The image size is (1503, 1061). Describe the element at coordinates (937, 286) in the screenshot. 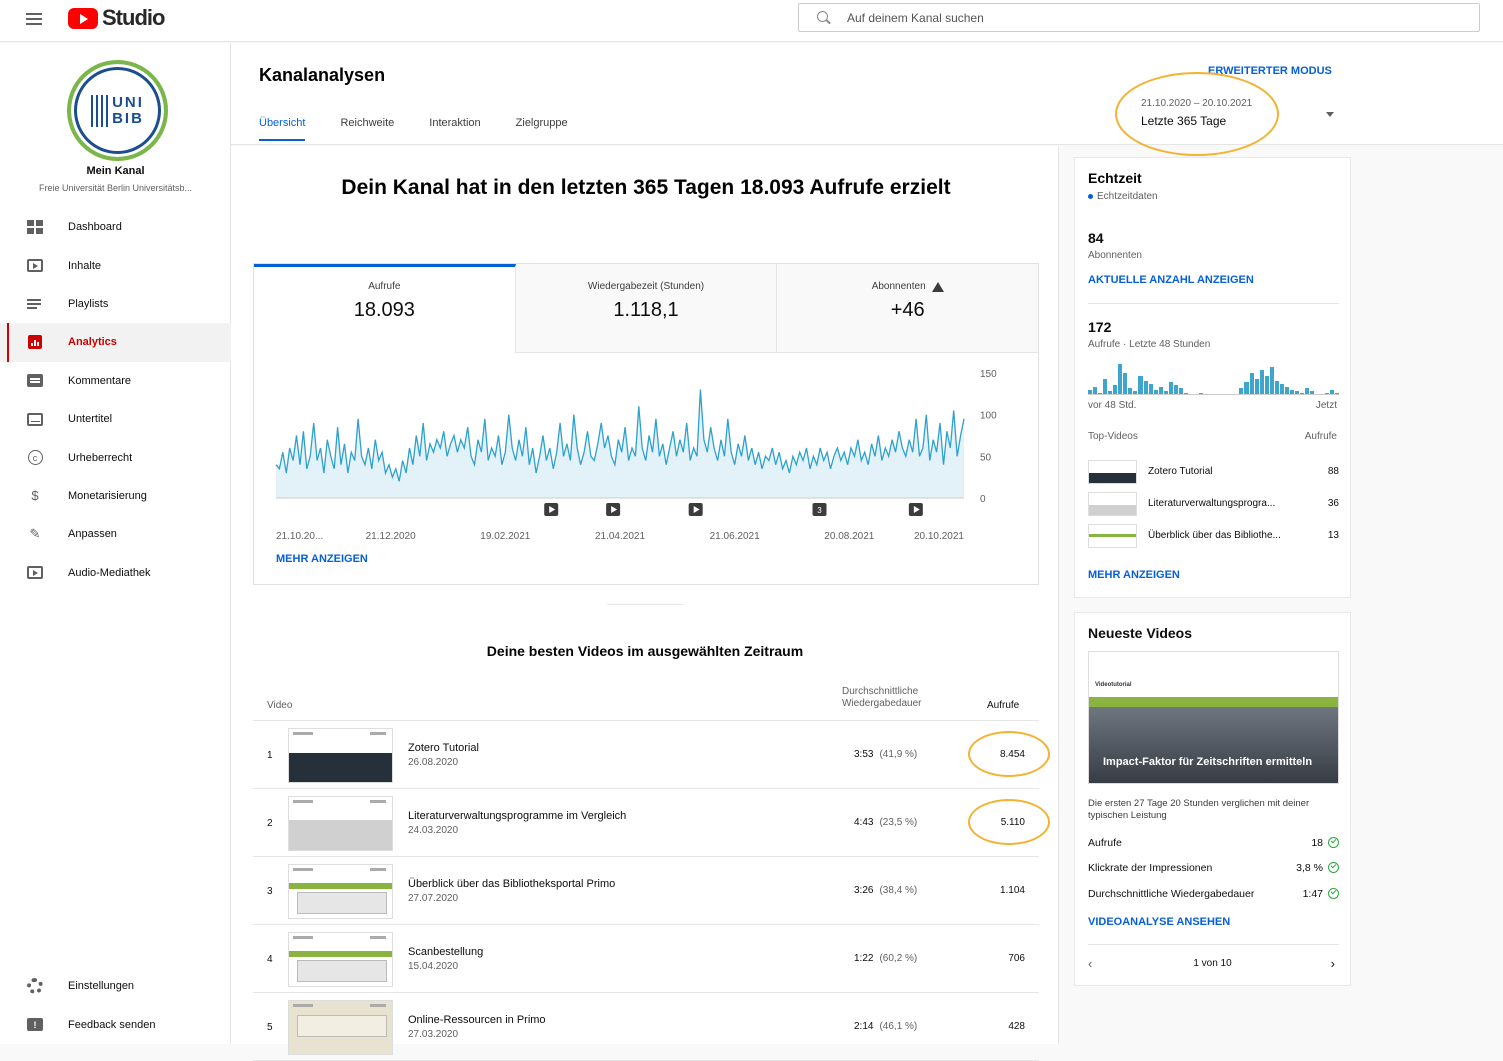

I see `warning-icon` at that location.